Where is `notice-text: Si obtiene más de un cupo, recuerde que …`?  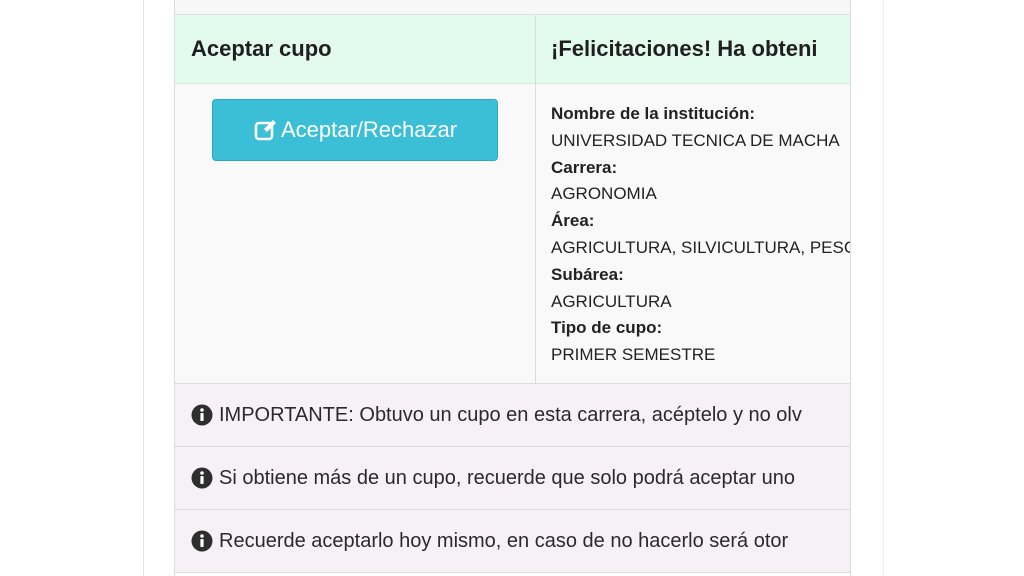 notice-text: Si obtiene más de un cupo, recuerde que … is located at coordinates (507, 477).